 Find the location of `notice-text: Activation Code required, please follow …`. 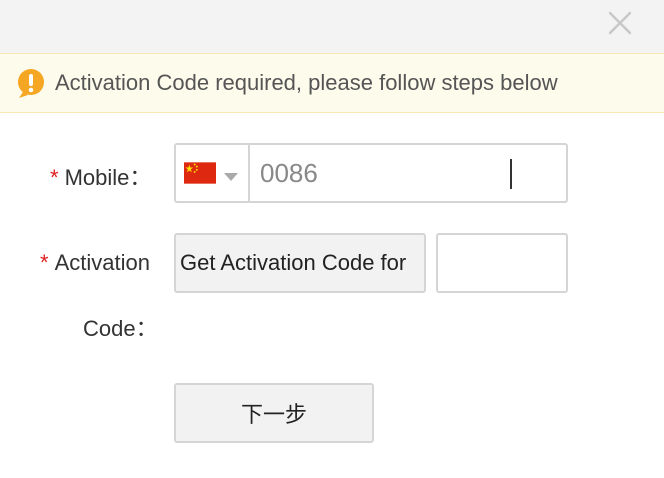

notice-text: Activation Code required, please follow … is located at coordinates (306, 82).